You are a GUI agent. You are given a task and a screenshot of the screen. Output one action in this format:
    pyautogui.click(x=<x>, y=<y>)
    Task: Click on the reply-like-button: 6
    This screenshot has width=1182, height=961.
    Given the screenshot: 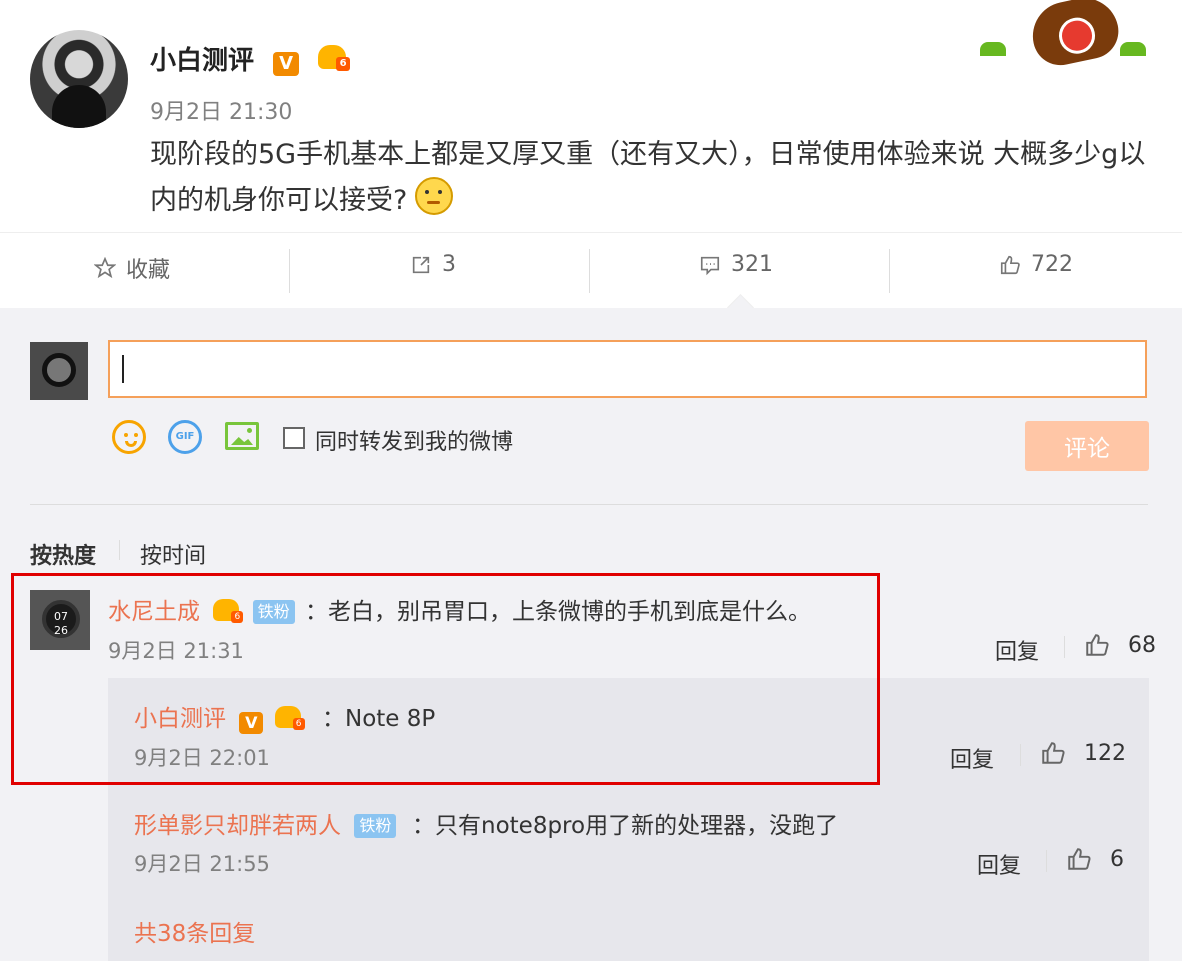 What is the action you would take?
    pyautogui.click(x=1095, y=859)
    